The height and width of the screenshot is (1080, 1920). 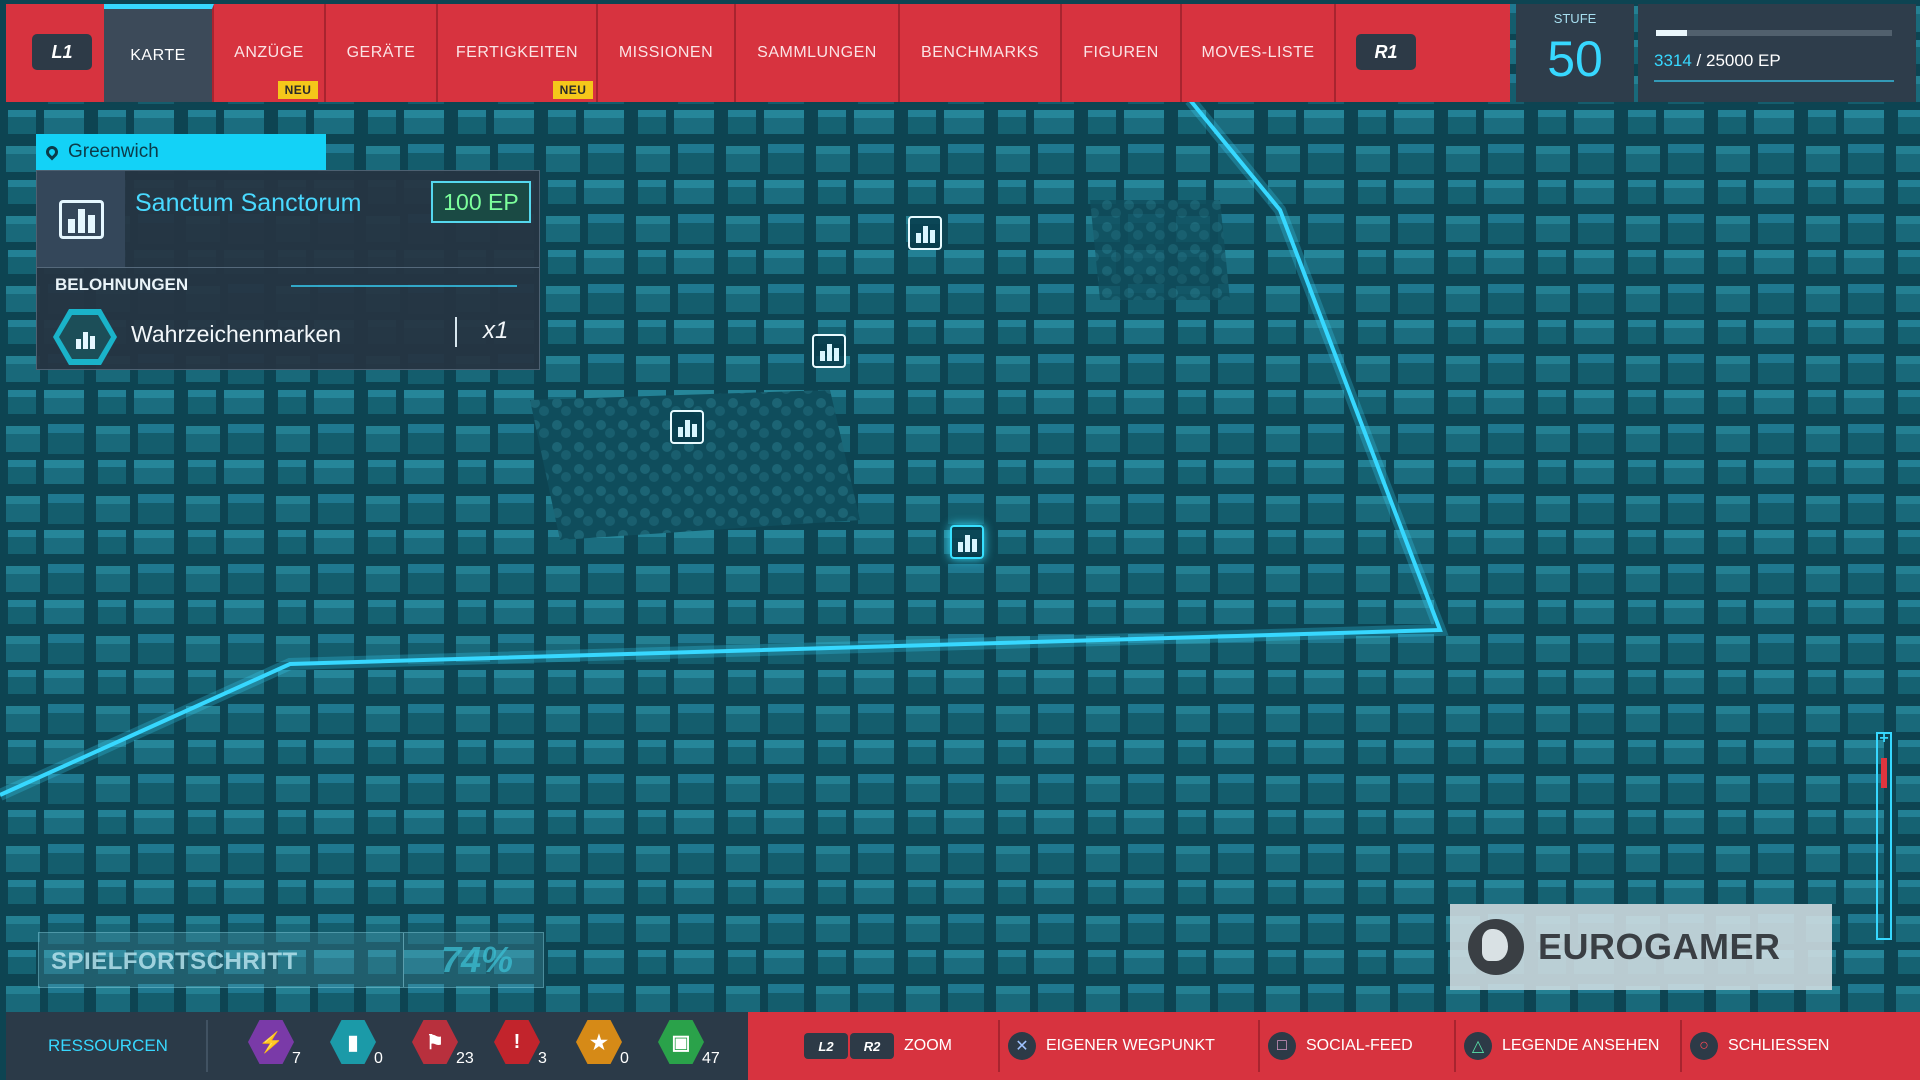 I want to click on tab-label: ANZÜGE, so click(x=269, y=52).